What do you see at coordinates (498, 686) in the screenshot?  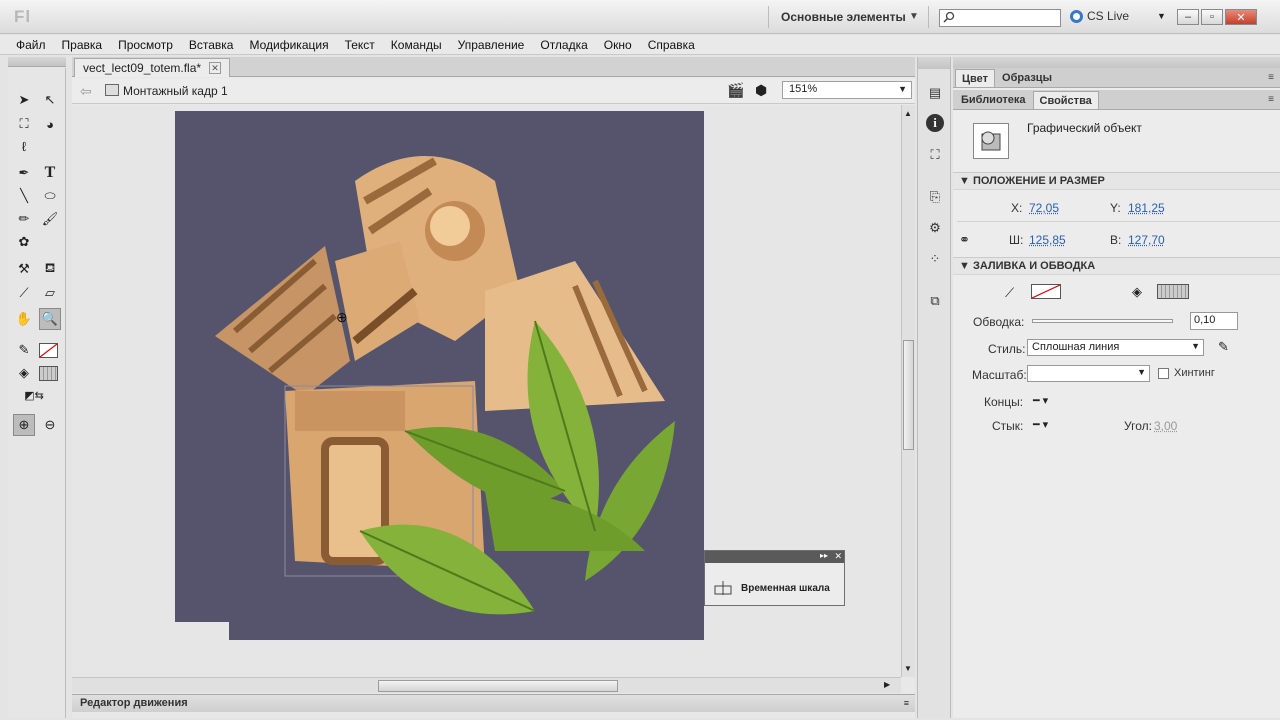 I see `horizontal-scroll-thumb` at bounding box center [498, 686].